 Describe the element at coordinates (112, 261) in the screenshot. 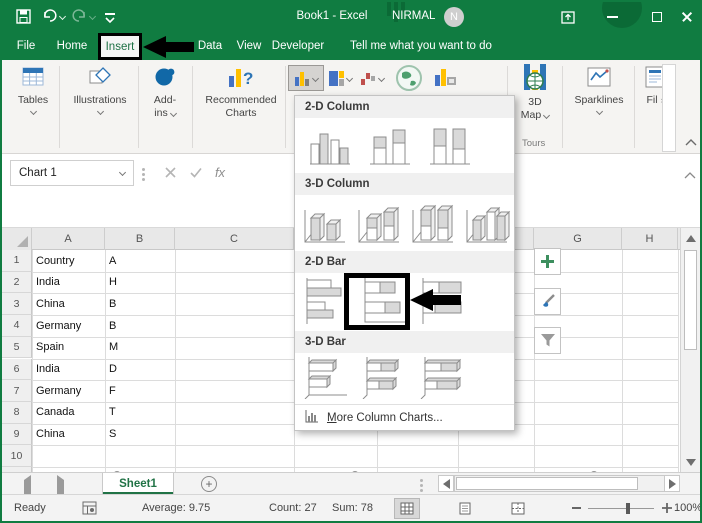

I see `cell-B1: A` at that location.